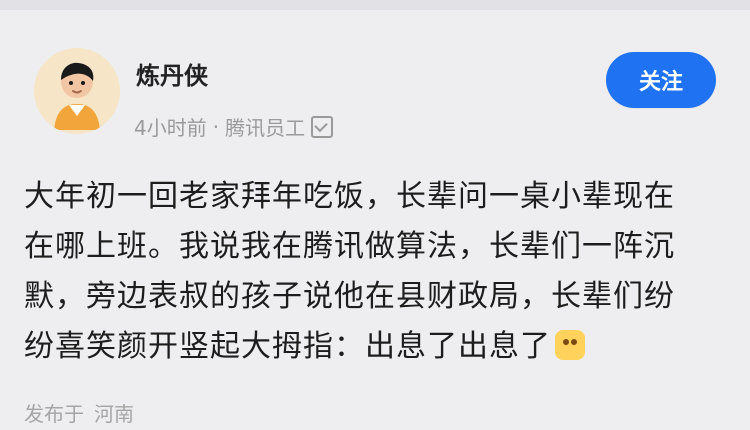 Image resolution: width=750 pixels, height=430 pixels. I want to click on location-value: 河南, so click(114, 414).